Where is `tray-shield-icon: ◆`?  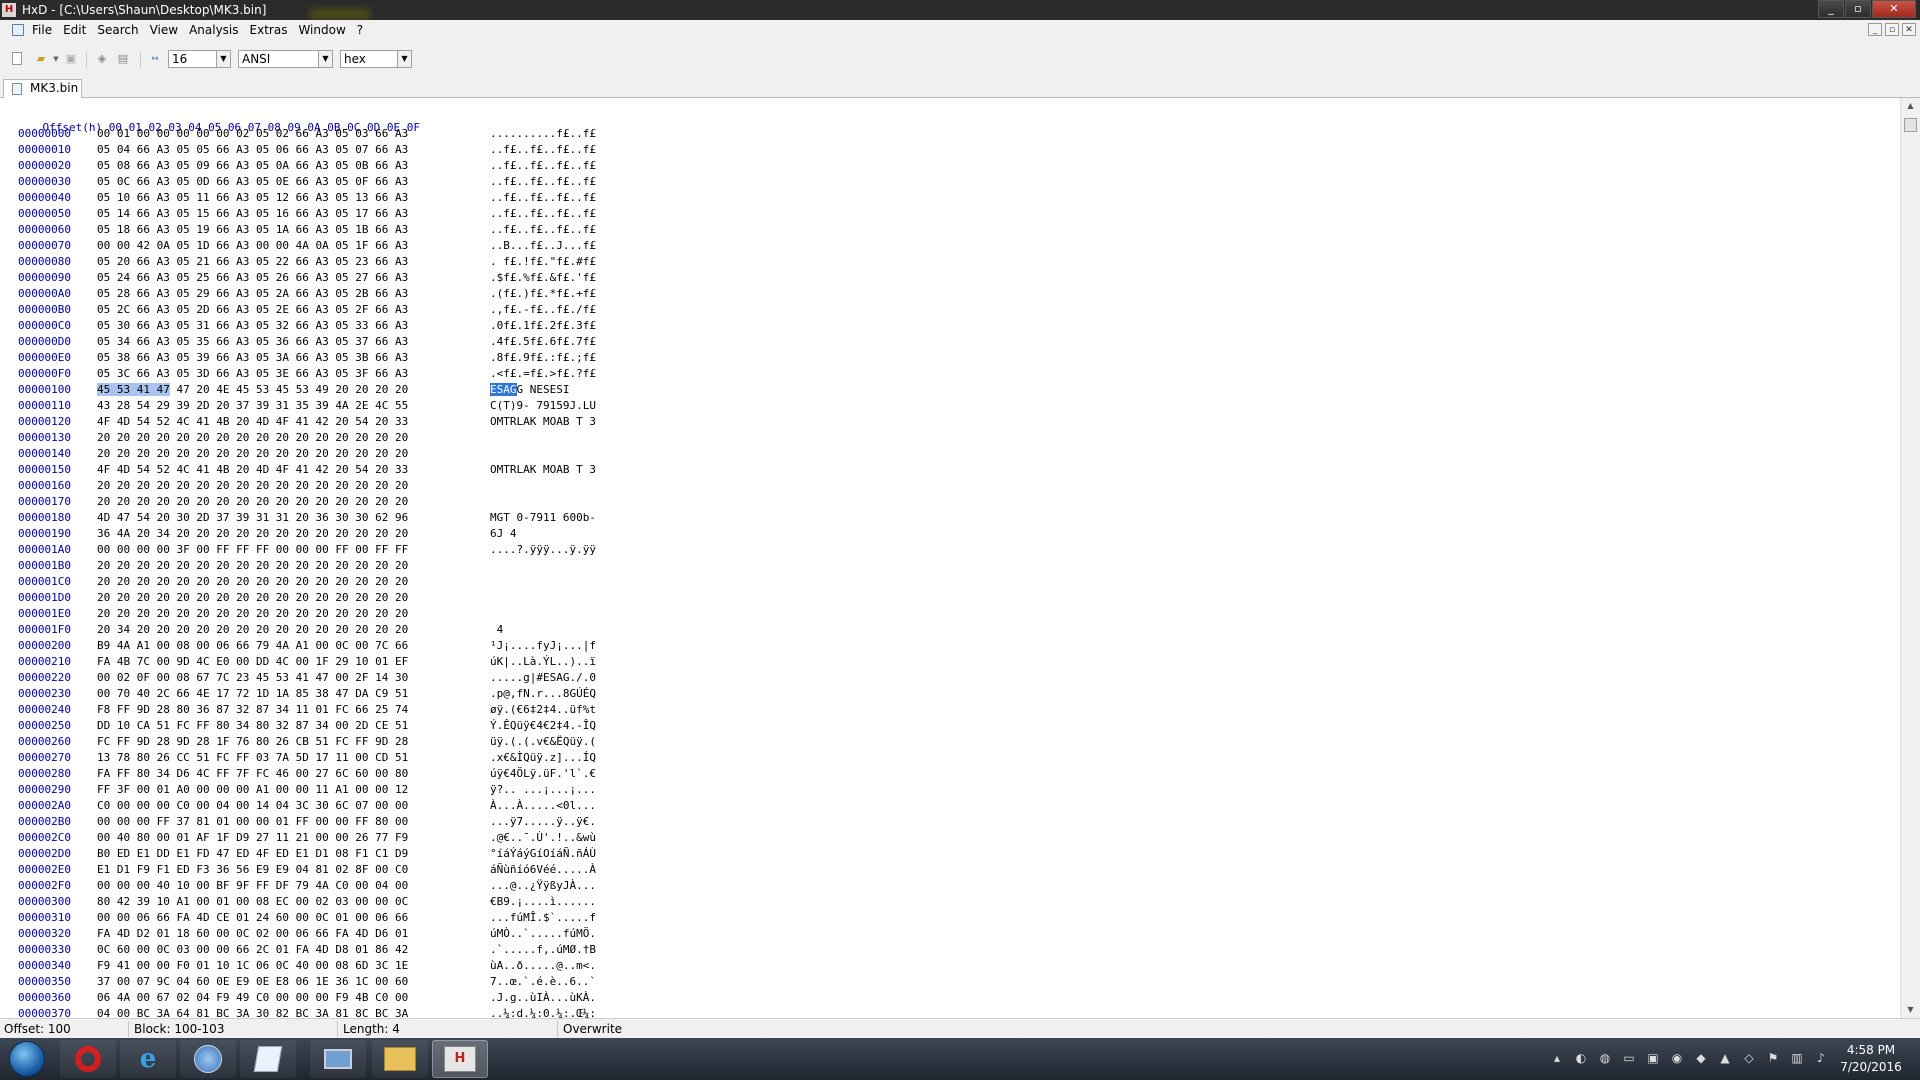
tray-shield-icon: ◆ is located at coordinates (1701, 1058).